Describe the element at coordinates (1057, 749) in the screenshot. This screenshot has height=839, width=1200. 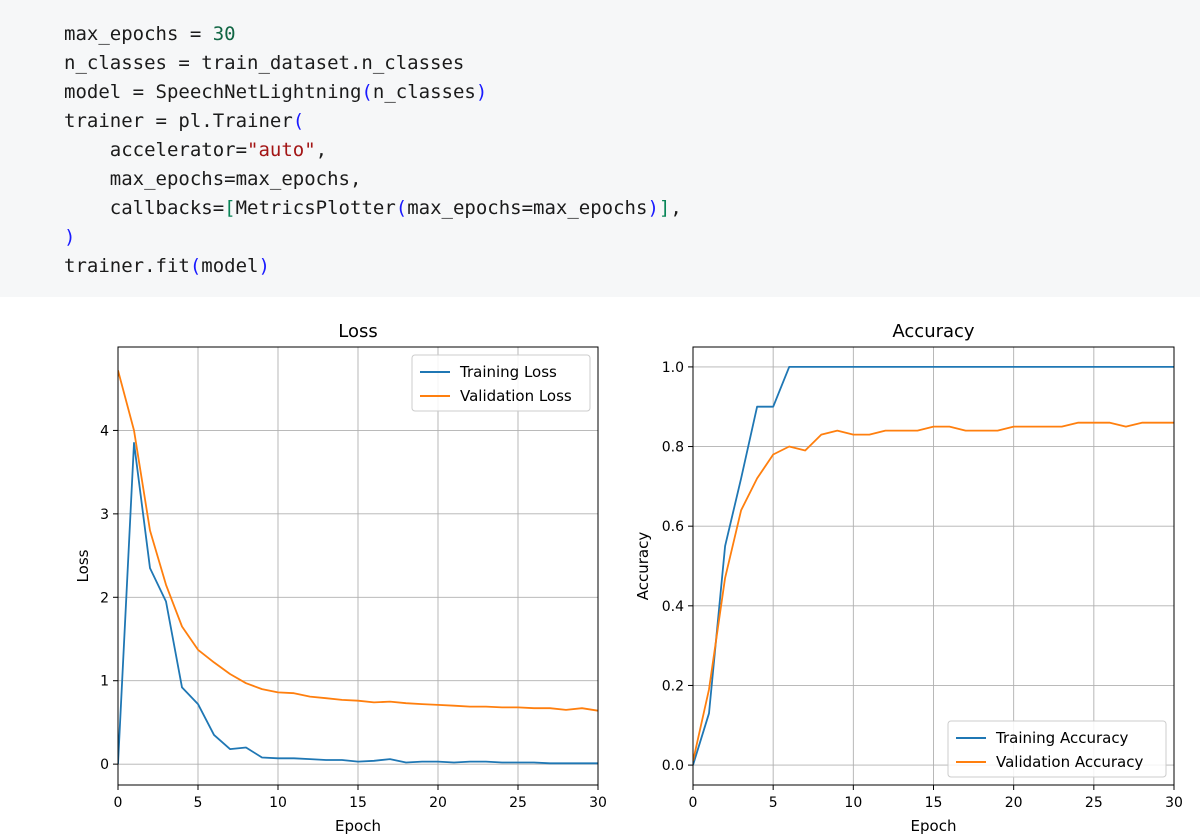
I see `legend: Training Accuracy Validation Accuracy` at that location.